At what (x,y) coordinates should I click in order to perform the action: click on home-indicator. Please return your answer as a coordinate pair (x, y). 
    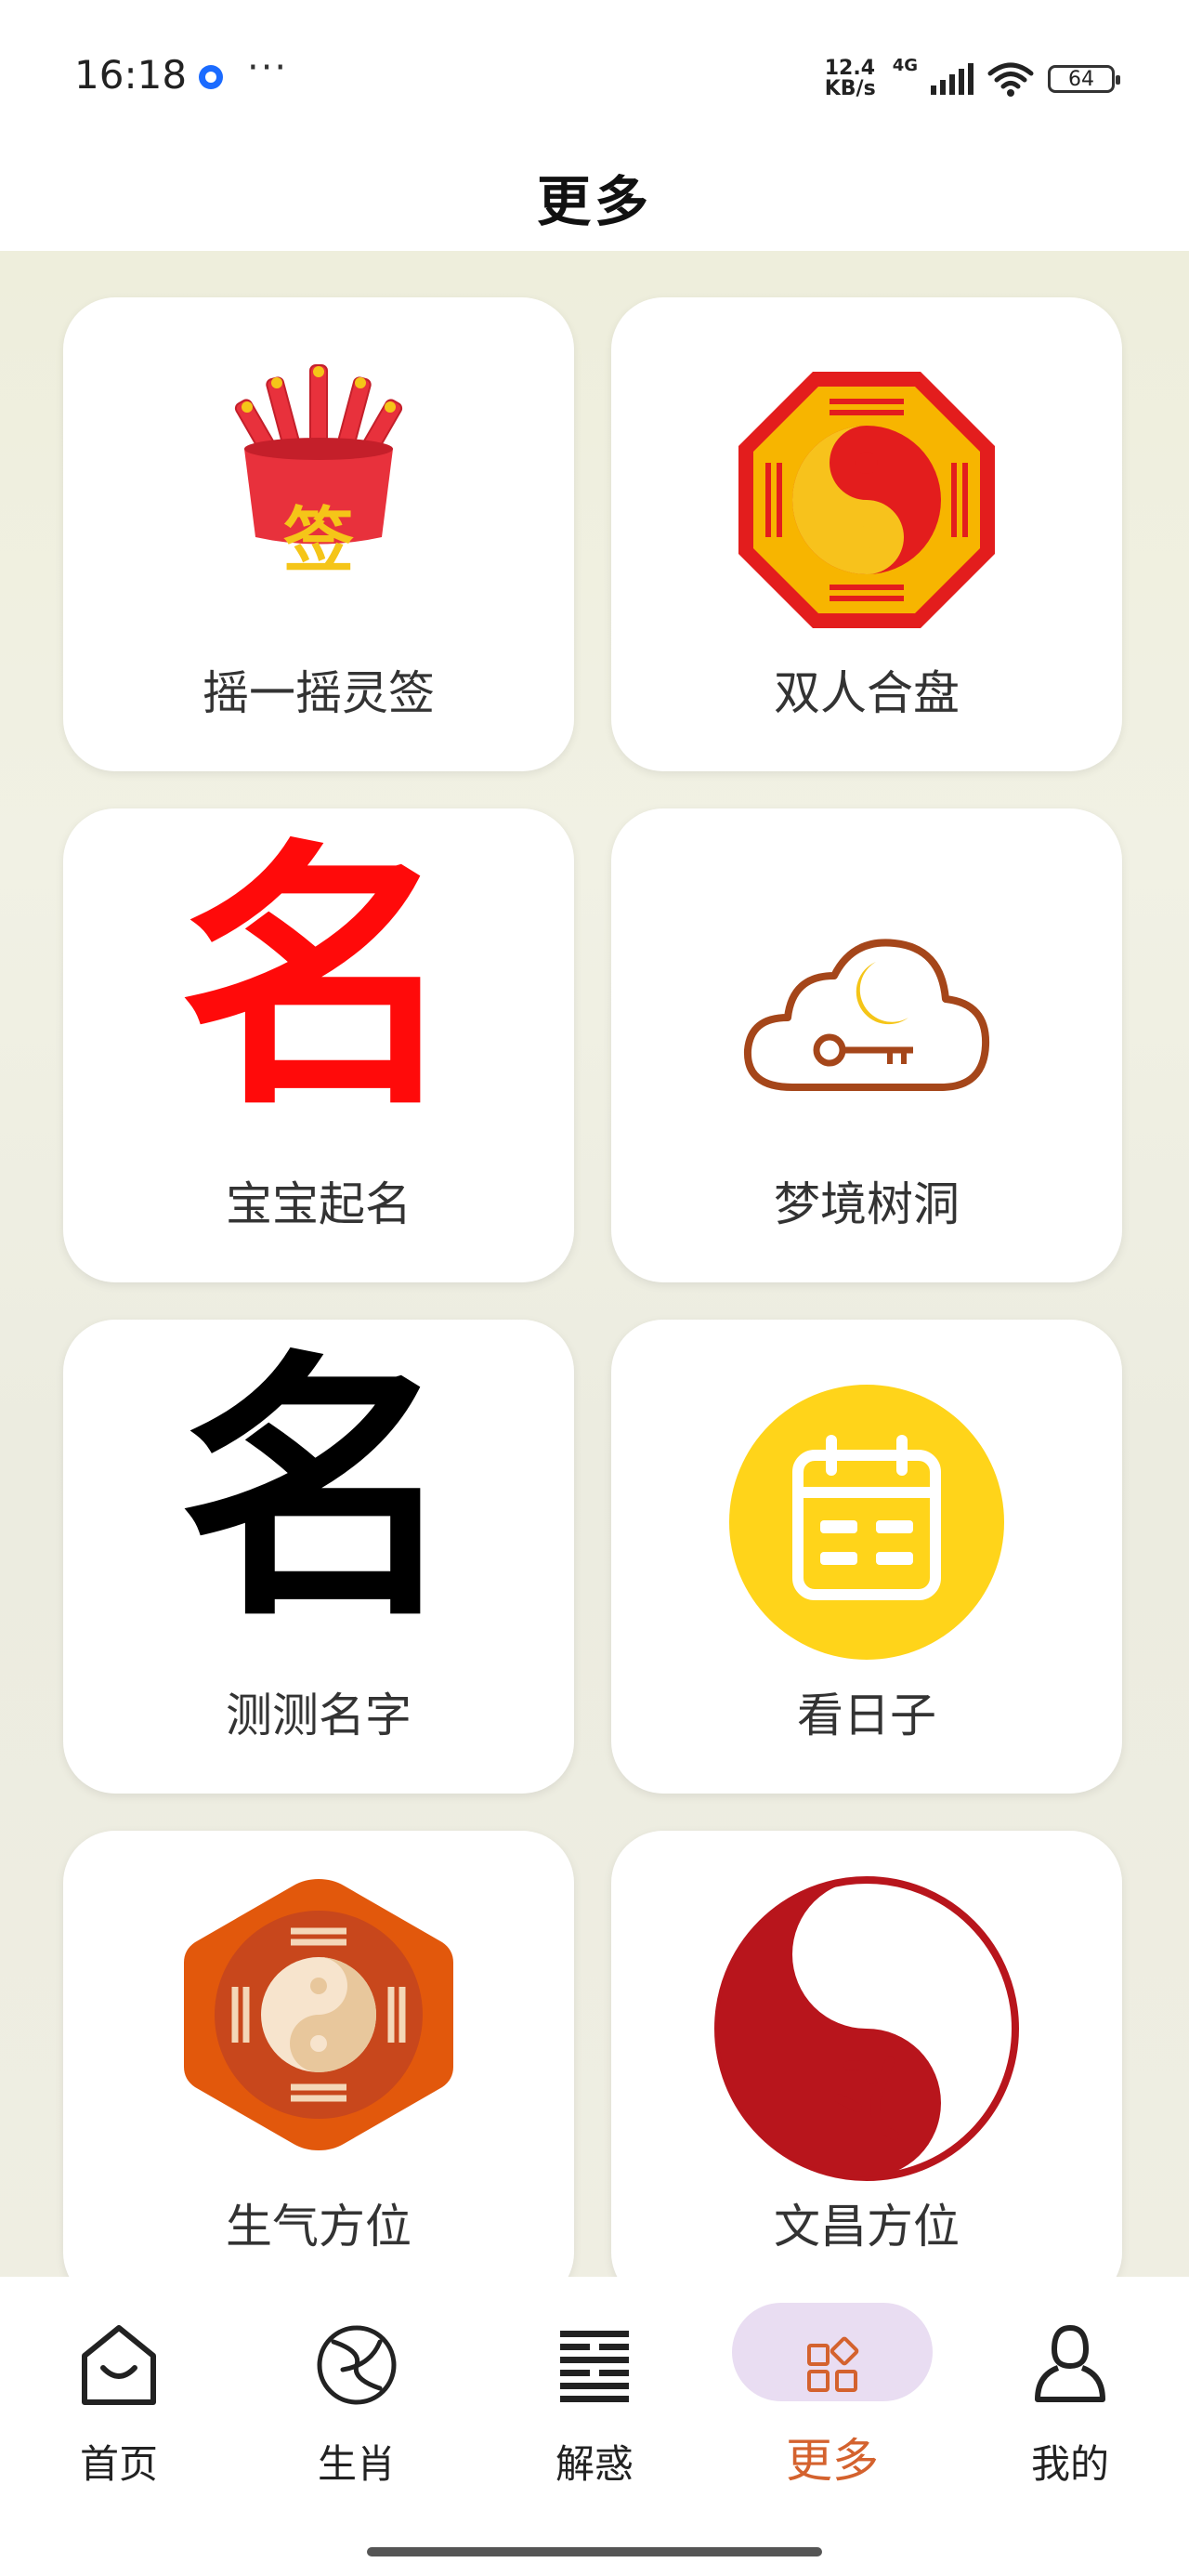
    Looking at the image, I should click on (594, 2551).